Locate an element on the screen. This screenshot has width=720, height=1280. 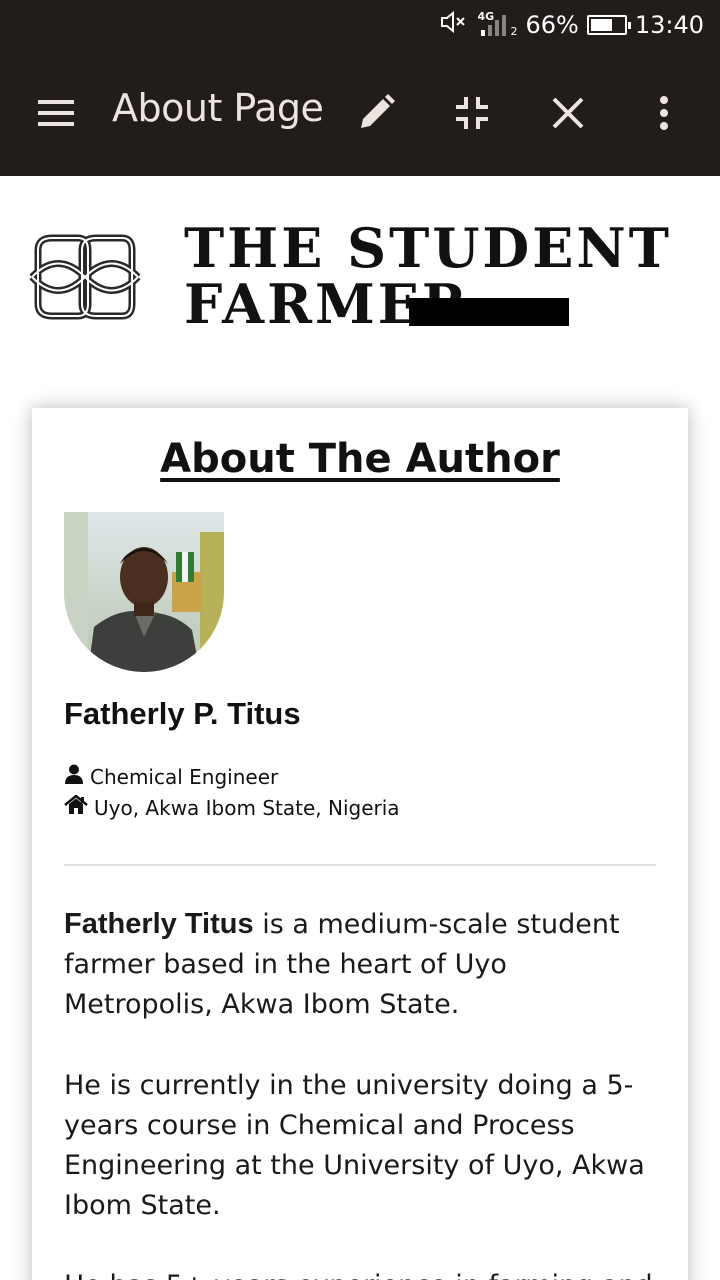
author-location: Uyo, Akwa Ibom State, Nigeria is located at coordinates (247, 807).